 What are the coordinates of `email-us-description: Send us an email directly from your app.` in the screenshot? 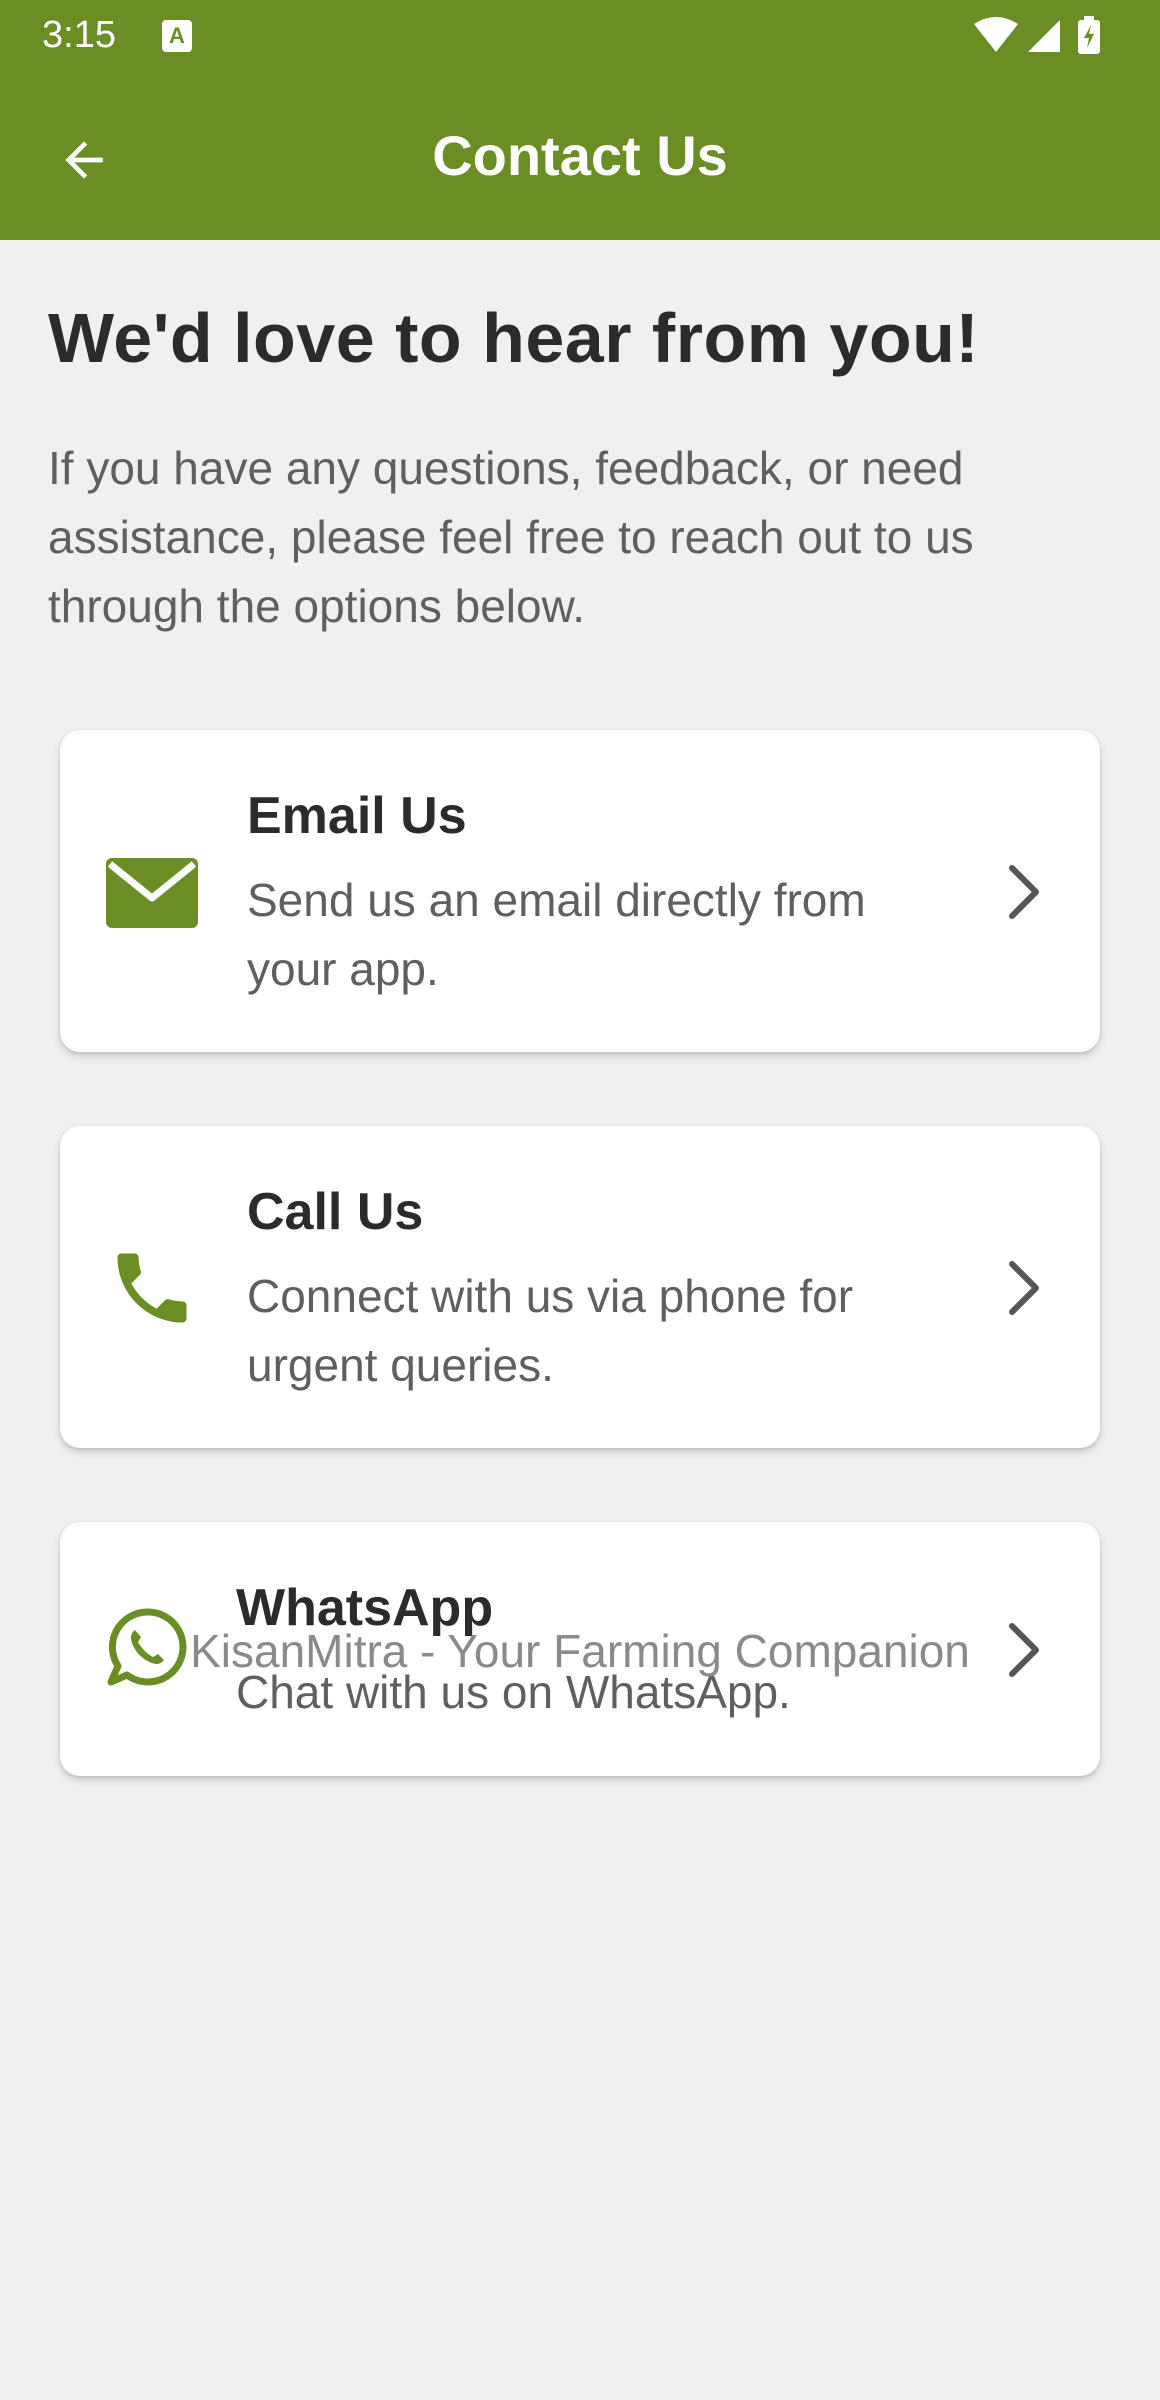 It's located at (556, 934).